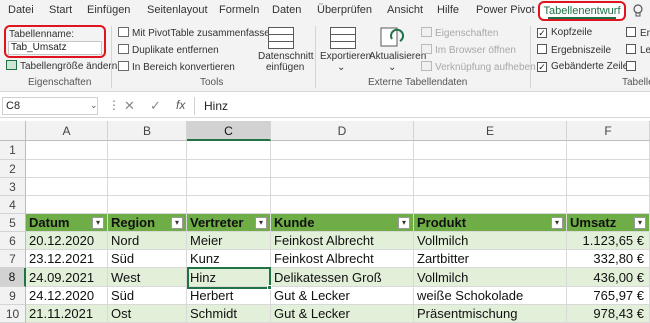 This screenshot has height=323, width=650. Describe the element at coordinates (459, 33) in the screenshot. I see `properties-button: Eigenschaften` at that location.